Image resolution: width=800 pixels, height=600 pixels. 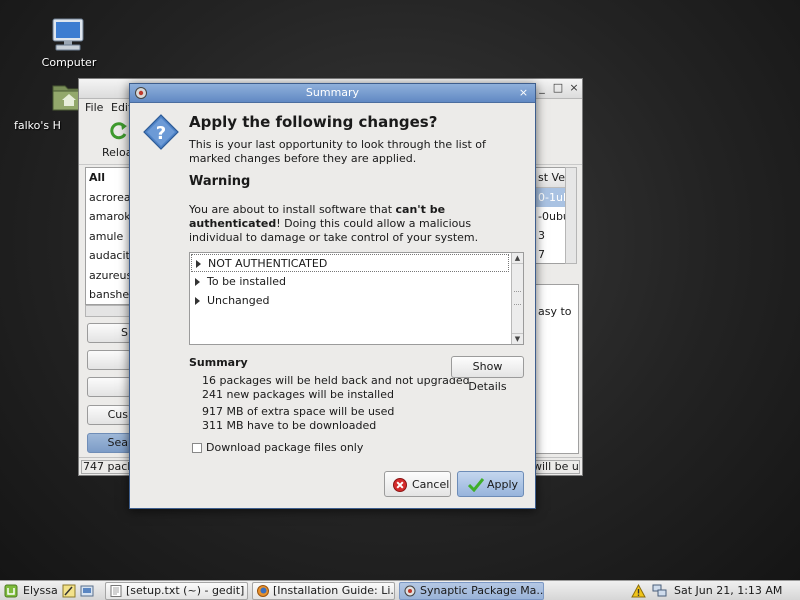 What do you see at coordinates (109, 333) in the screenshot?
I see `sections-button: S` at bounding box center [109, 333].